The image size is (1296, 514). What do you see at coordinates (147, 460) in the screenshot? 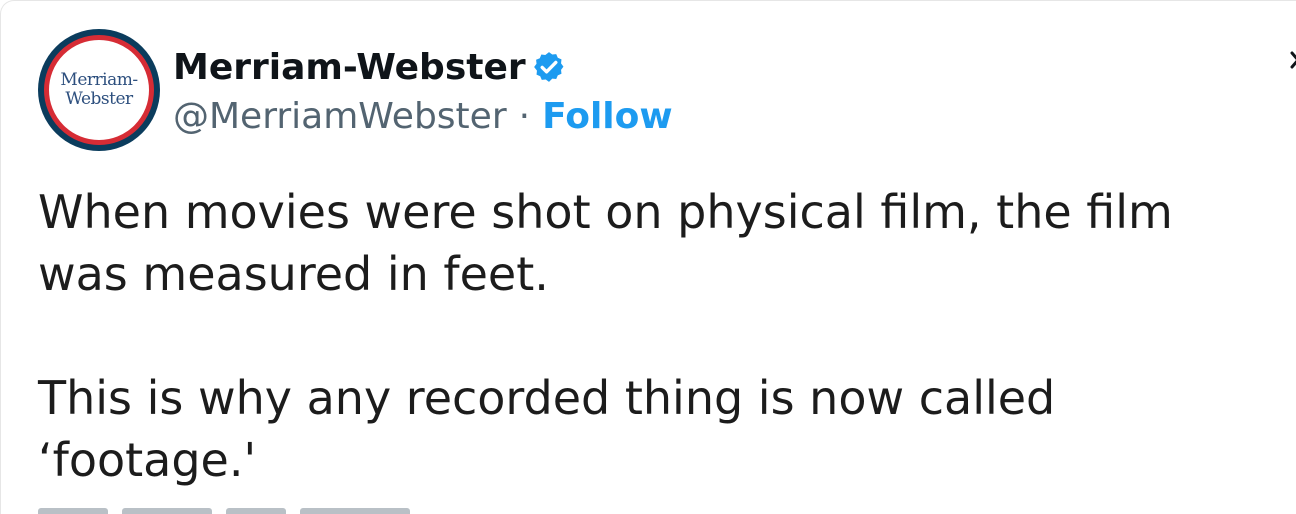
I see `tweet-line: ‘footage.'` at bounding box center [147, 460].